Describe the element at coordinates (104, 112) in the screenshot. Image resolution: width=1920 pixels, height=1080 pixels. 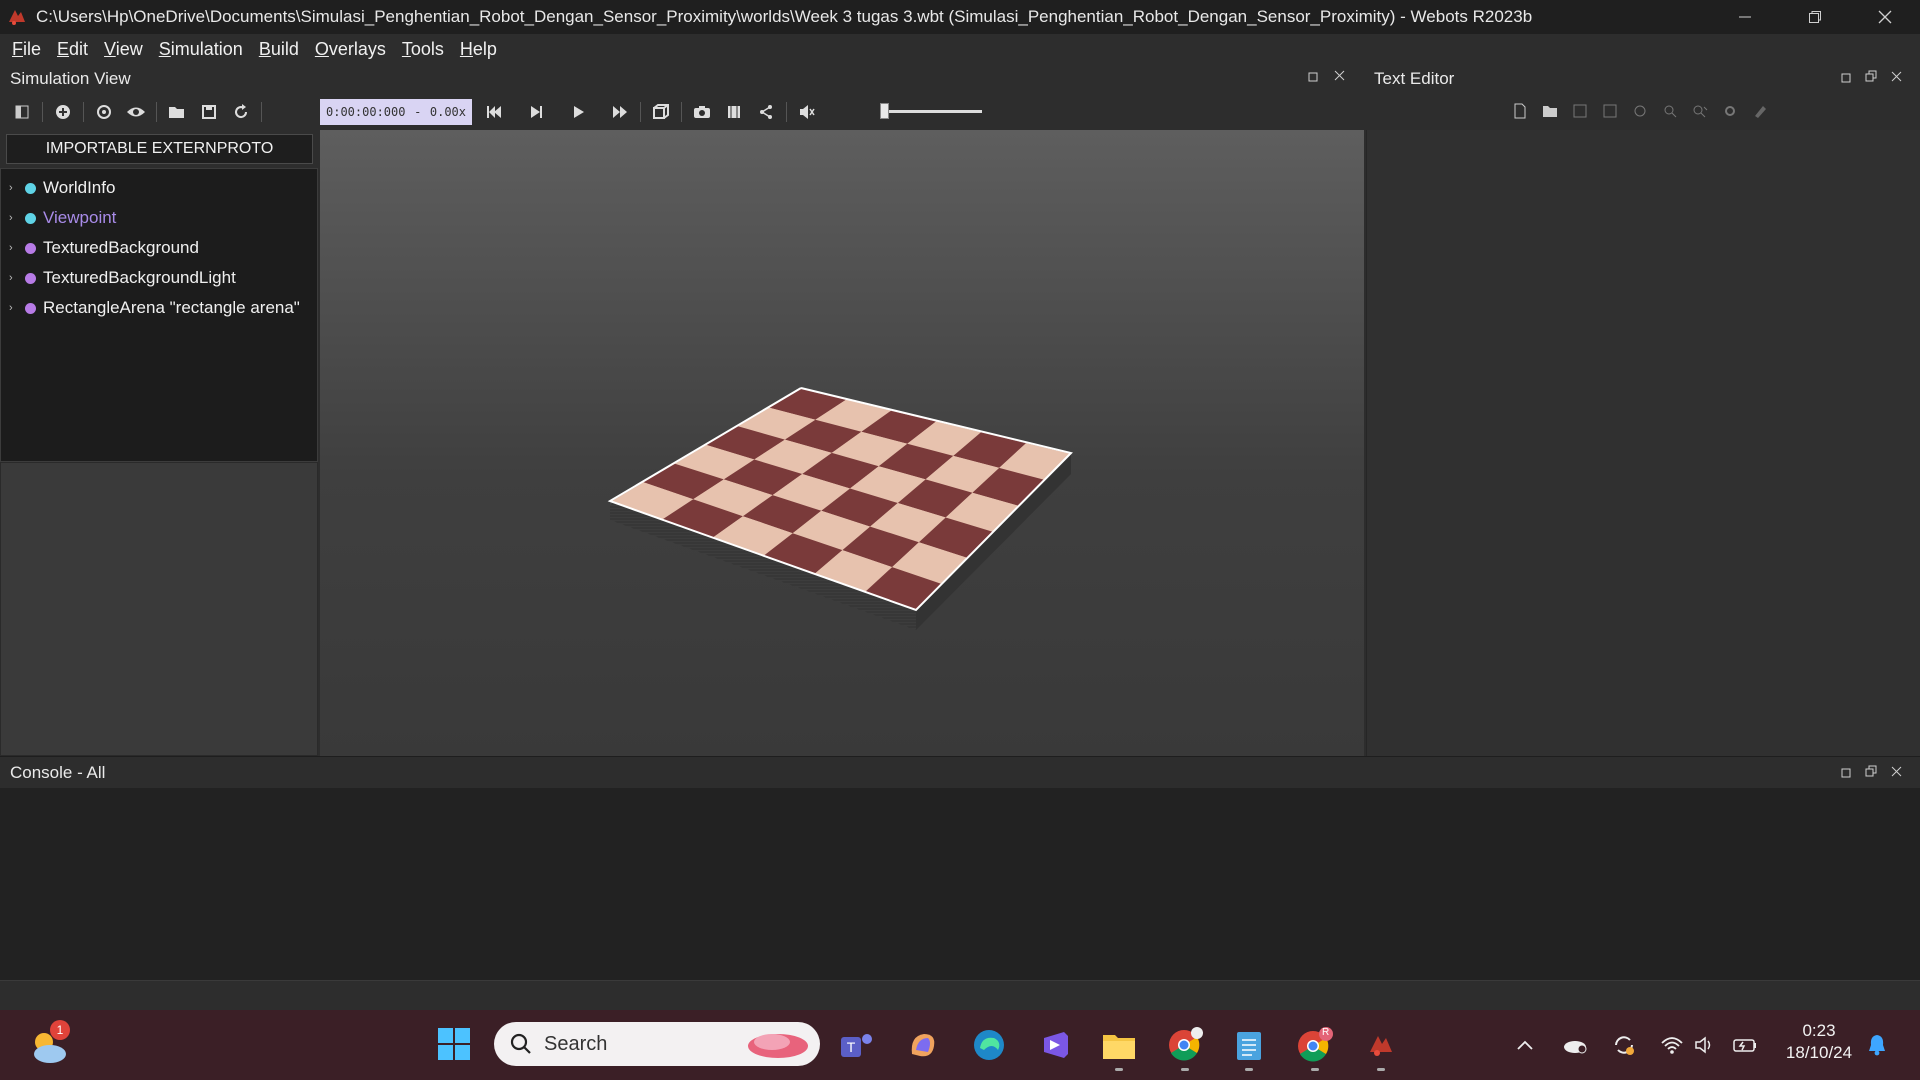
I see `reload-viewpoint-button` at that location.